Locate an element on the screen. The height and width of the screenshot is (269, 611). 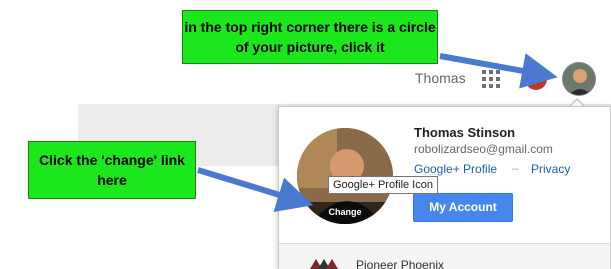
instruction-text-left: Click the 'change' link here is located at coordinates (112, 170).